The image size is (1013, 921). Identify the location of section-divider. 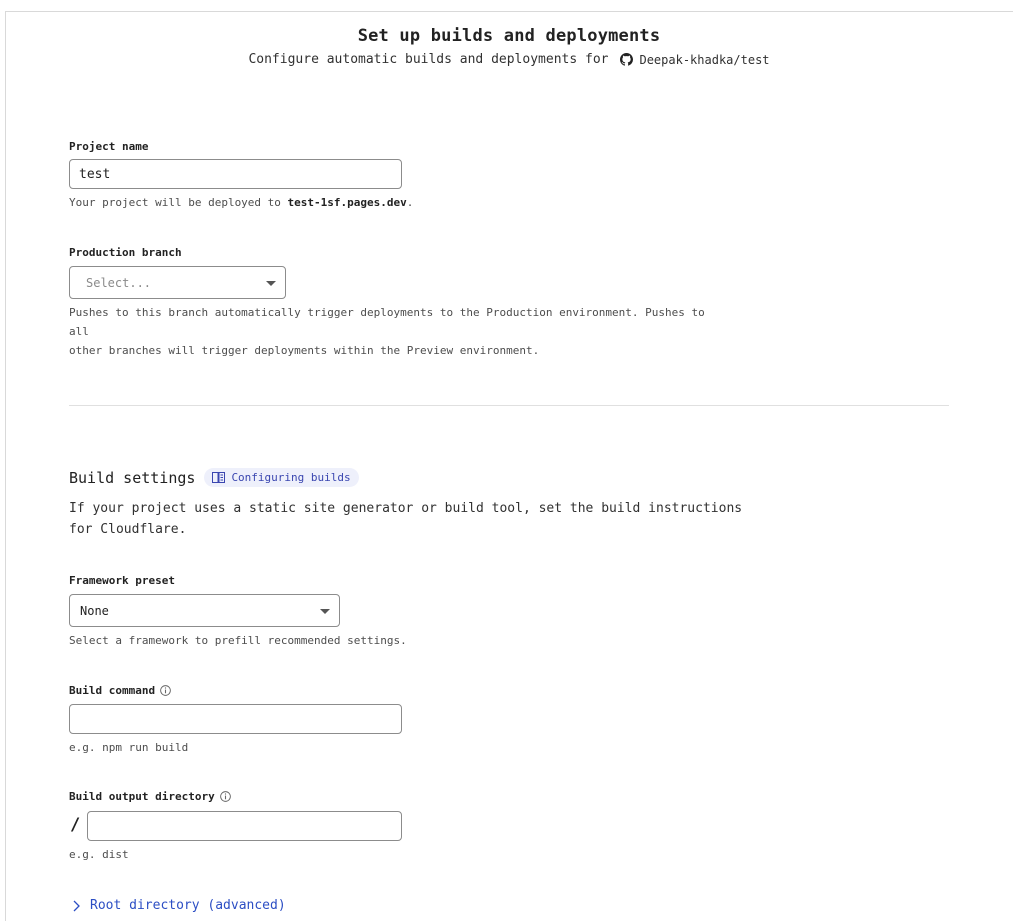
(509, 405).